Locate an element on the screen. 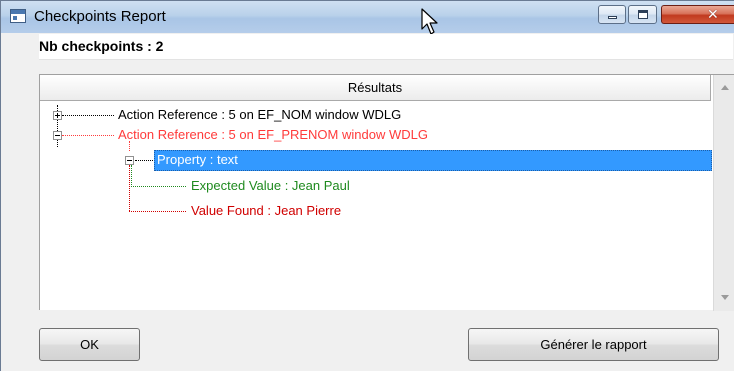  tree-node-expected-value: Expected Value : Jean Paul is located at coordinates (270, 186).